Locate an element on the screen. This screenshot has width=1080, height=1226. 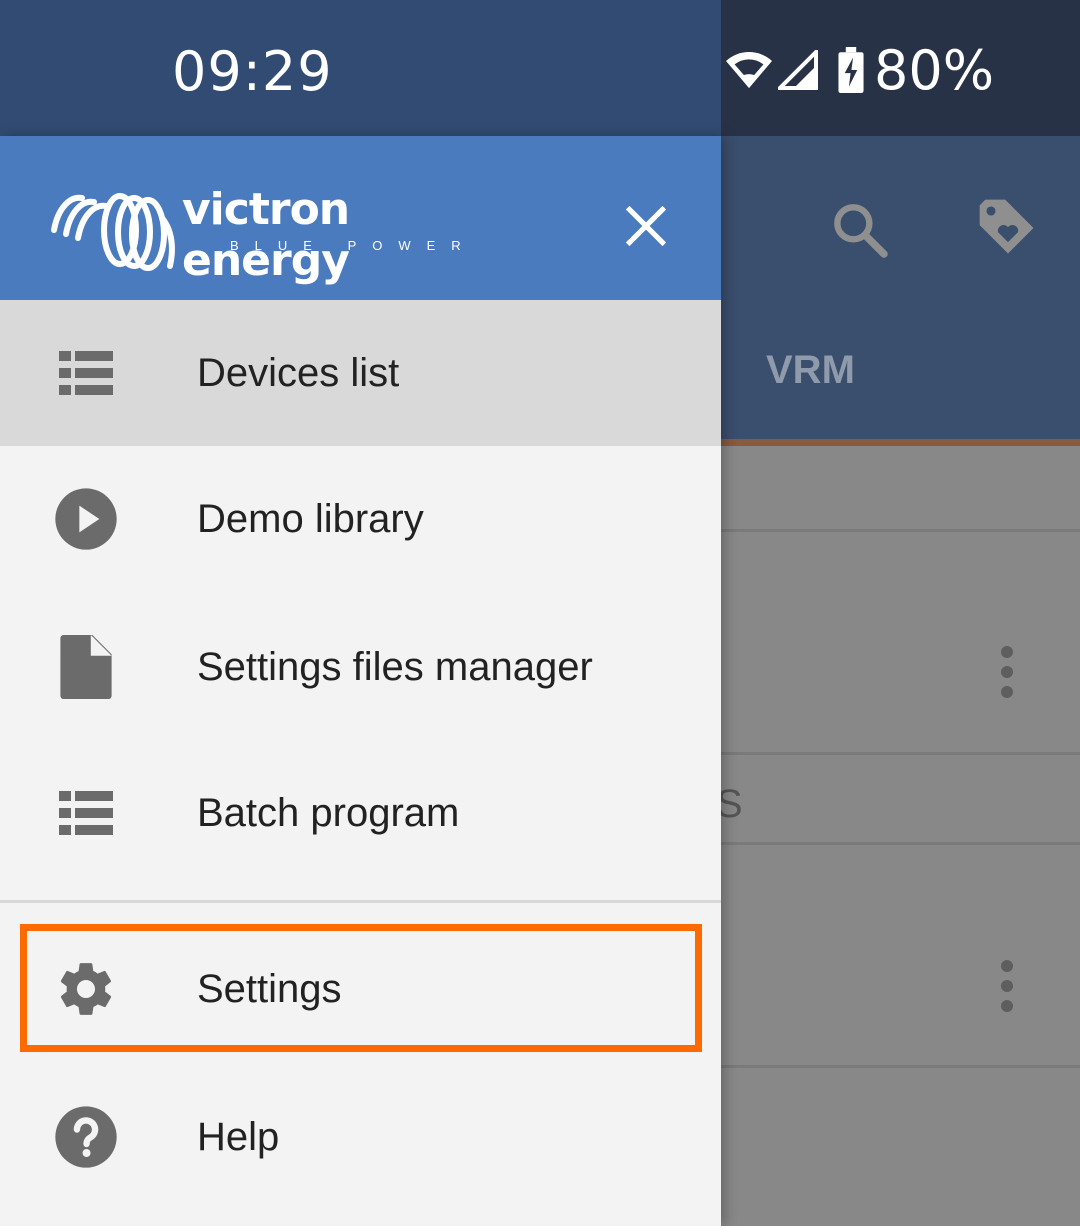
status-bar: 09:29 80% is located at coordinates (540, 68).